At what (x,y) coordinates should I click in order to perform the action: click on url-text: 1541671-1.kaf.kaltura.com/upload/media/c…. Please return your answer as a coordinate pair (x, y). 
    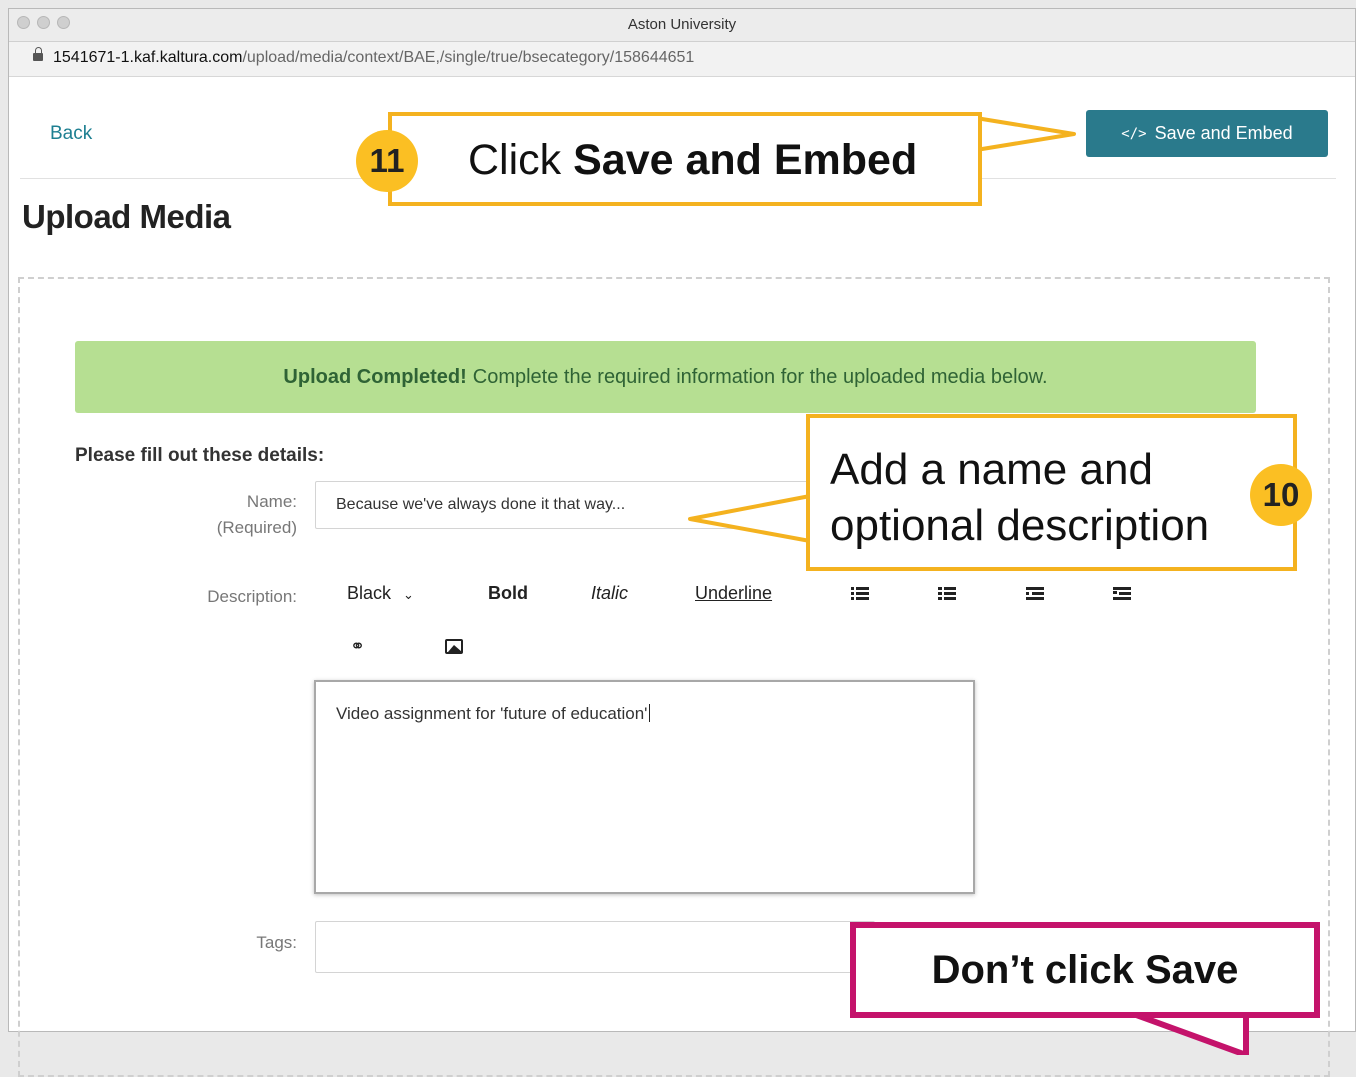
    Looking at the image, I should click on (373, 58).